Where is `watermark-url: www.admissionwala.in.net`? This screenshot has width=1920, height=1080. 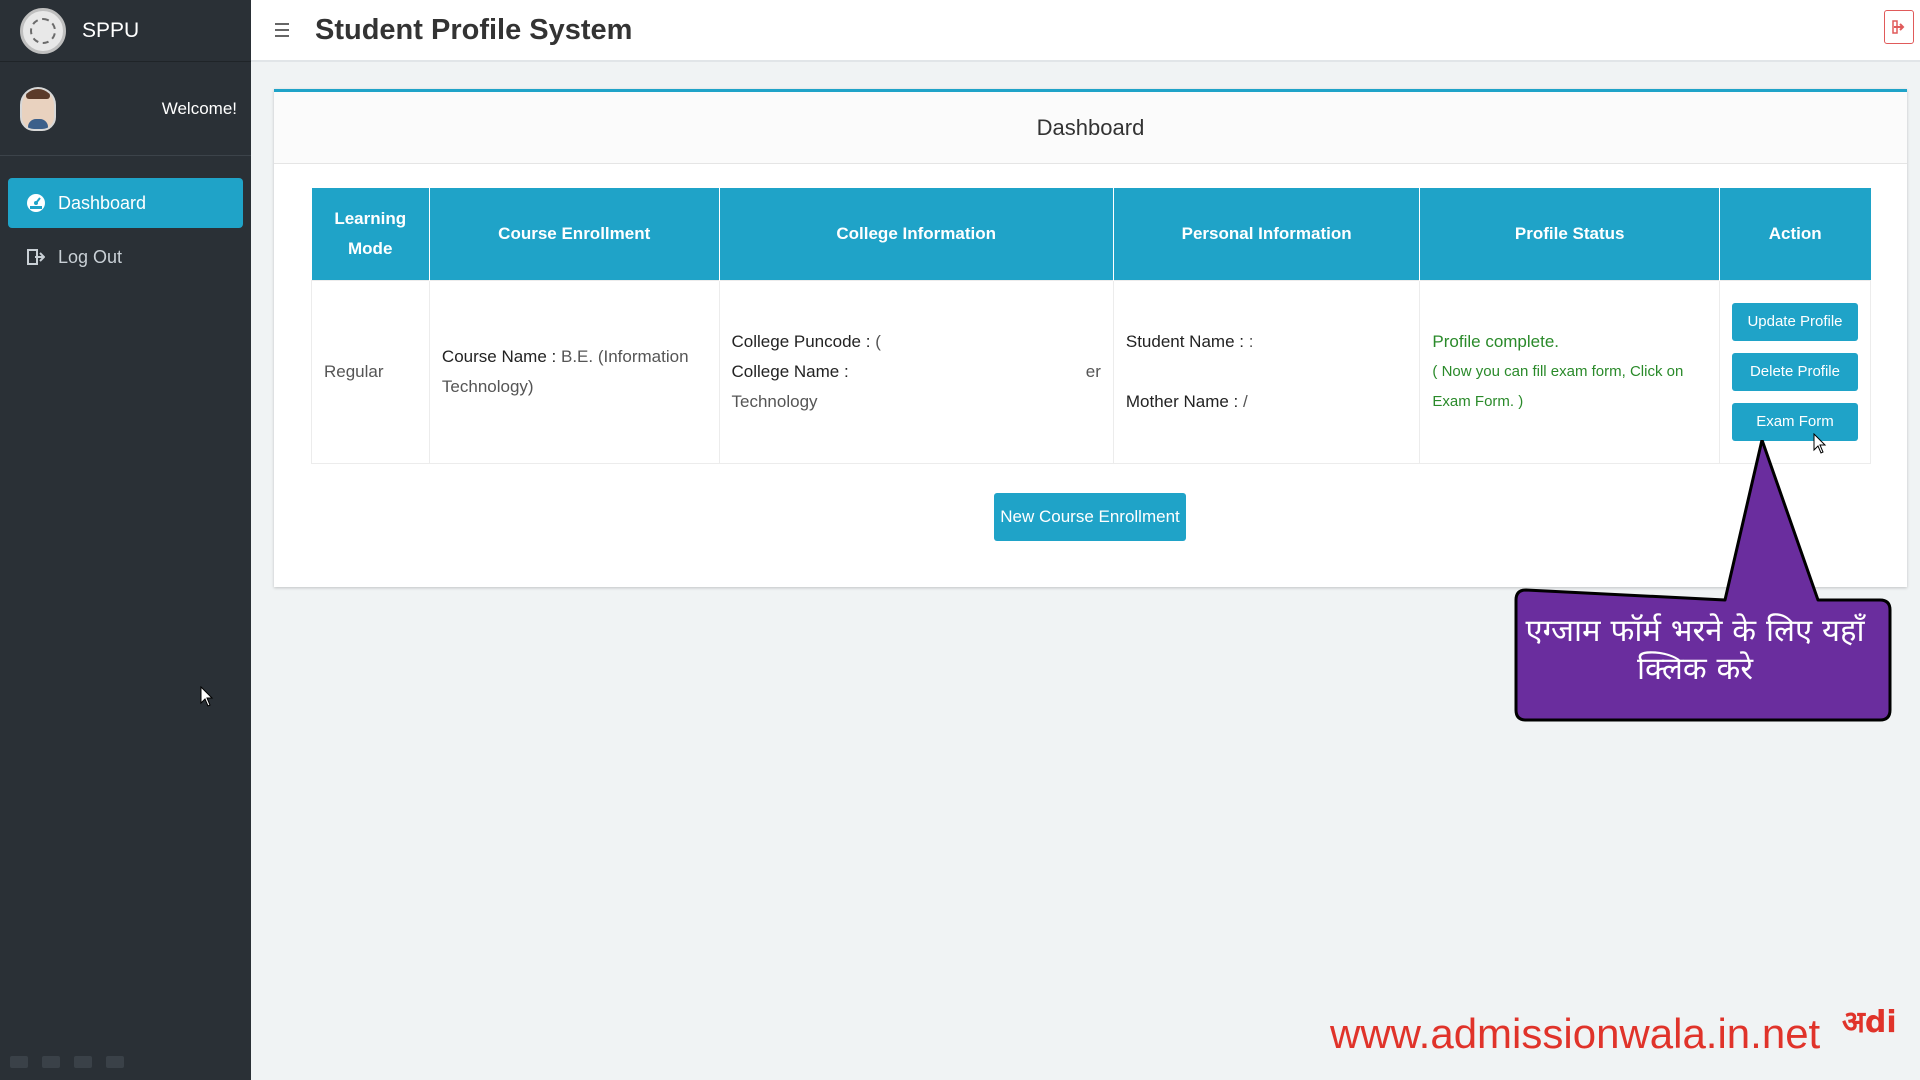 watermark-url: www.admissionwala.in.net is located at coordinates (1575, 1033).